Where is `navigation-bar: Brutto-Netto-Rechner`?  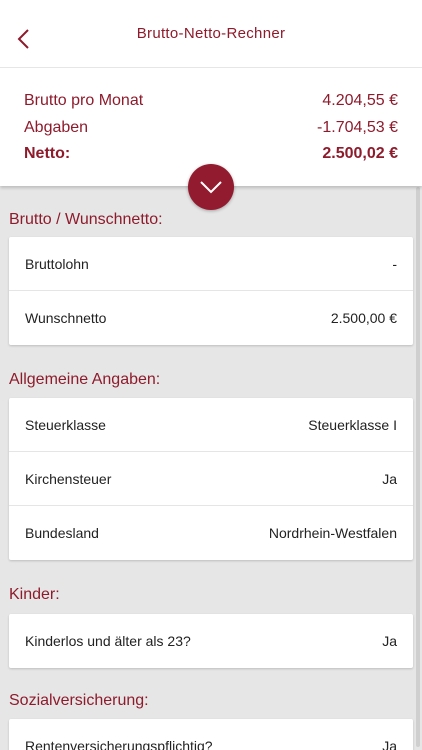 navigation-bar: Brutto-Netto-Rechner is located at coordinates (211, 34).